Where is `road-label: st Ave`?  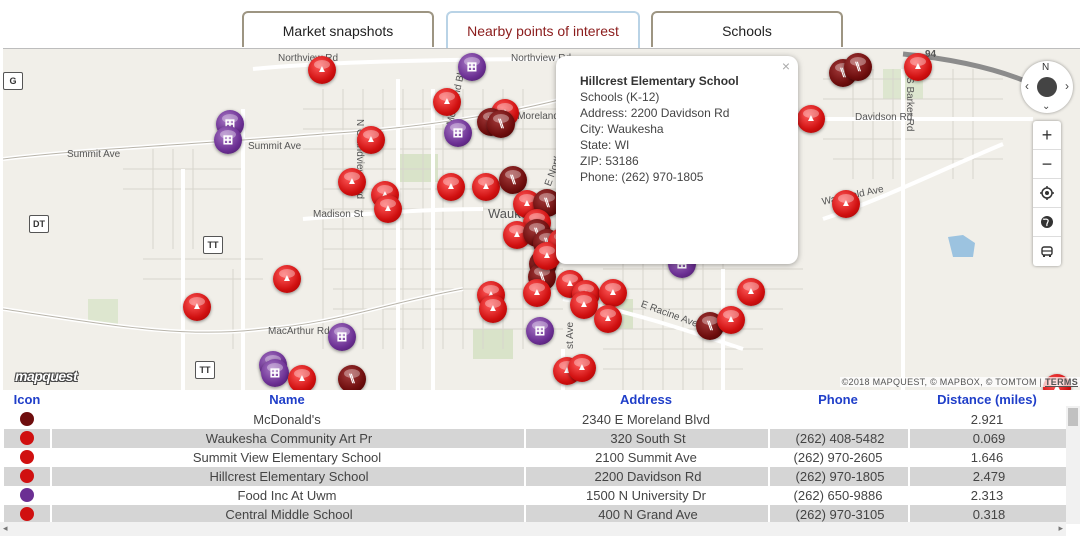 road-label: st Ave is located at coordinates (570, 335).